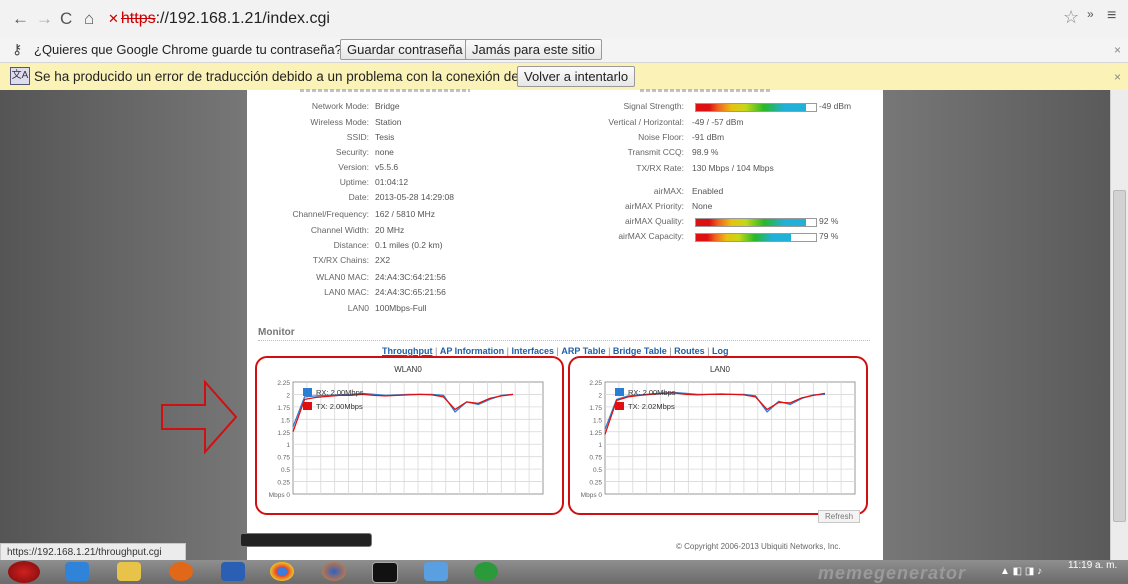  Describe the element at coordinates (242, 18) in the screenshot. I see `url-host: ://192.168.1.21/index.cgi` at that location.